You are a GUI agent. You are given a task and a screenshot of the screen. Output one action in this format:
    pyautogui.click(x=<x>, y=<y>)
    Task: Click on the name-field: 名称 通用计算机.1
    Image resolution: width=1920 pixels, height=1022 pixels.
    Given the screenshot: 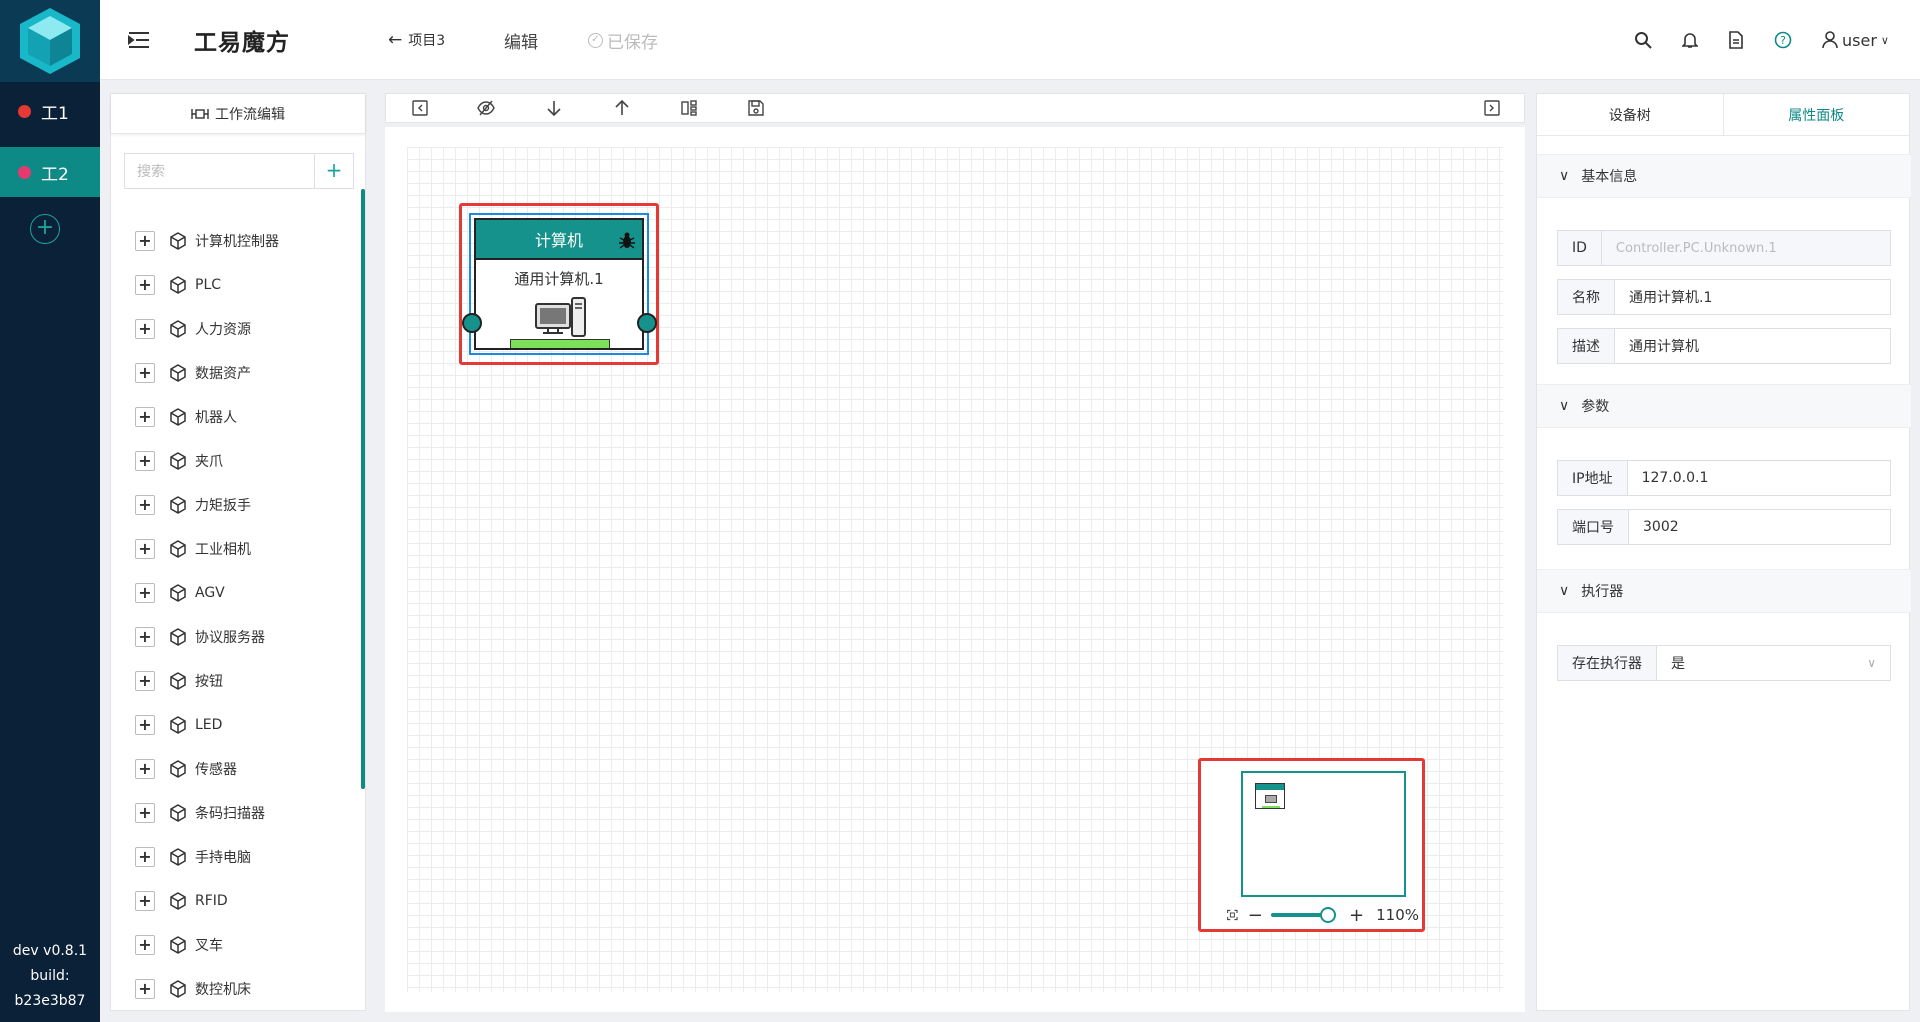 What is the action you would take?
    pyautogui.click(x=1724, y=297)
    